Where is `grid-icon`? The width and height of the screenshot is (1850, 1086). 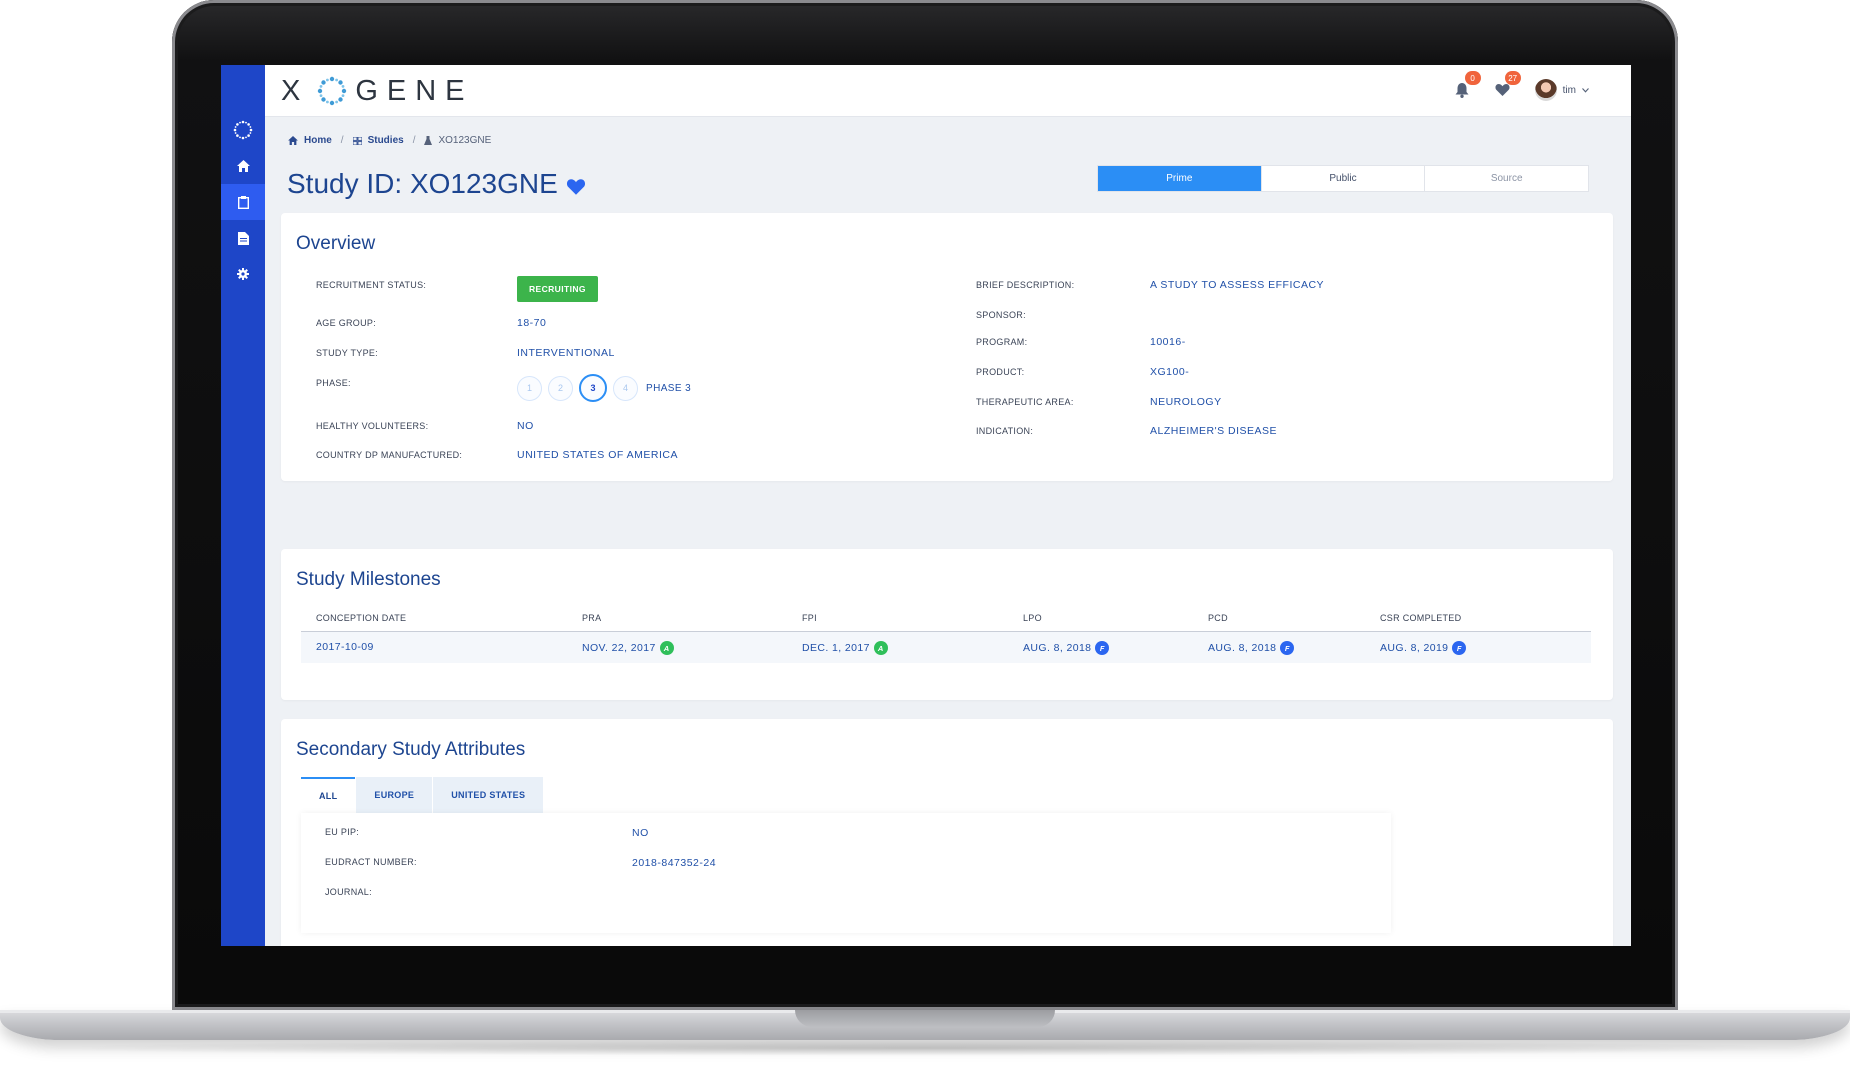 grid-icon is located at coordinates (357, 140).